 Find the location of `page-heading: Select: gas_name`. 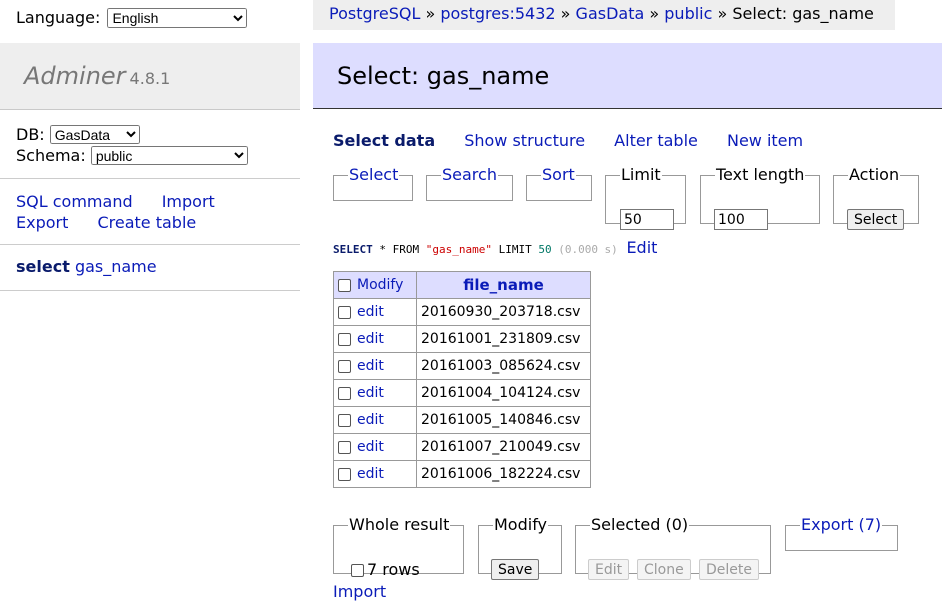

page-heading: Select: gas_name is located at coordinates (627, 76).